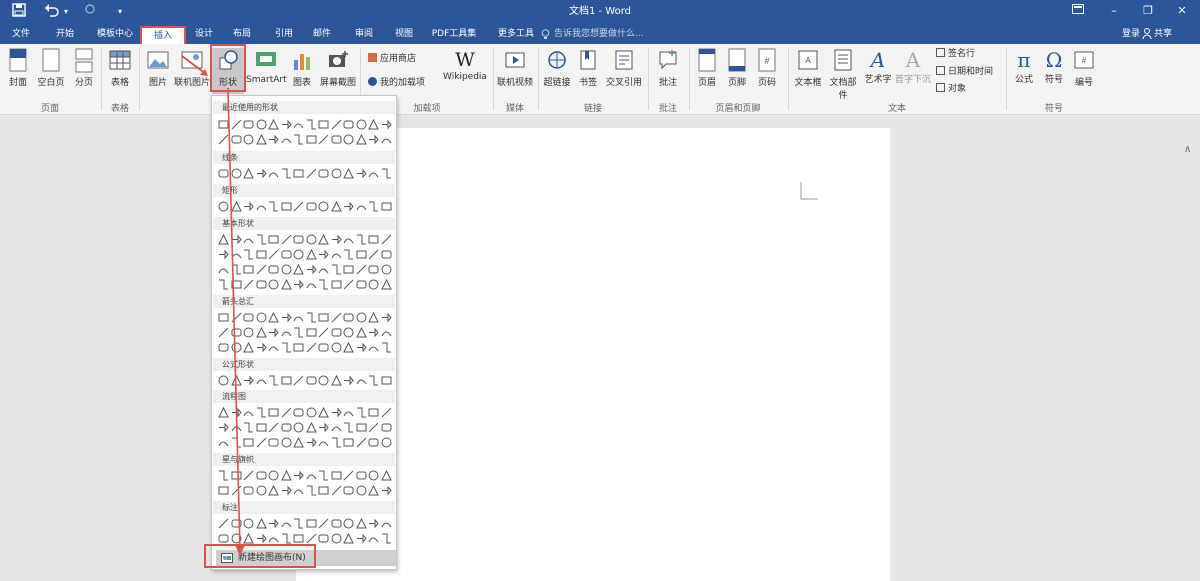 This screenshot has width=1200, height=581. Describe the element at coordinates (964, 72) in the screenshot. I see `date-time-button: 日期和时间` at that location.